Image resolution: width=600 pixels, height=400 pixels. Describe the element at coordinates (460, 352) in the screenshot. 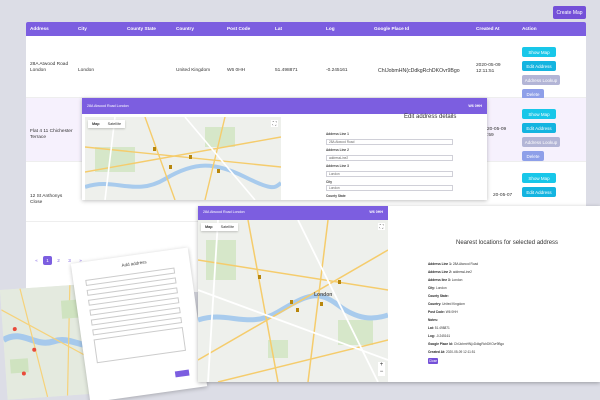

I see `detail-created-value: 2020-05-09 12:11:51` at that location.